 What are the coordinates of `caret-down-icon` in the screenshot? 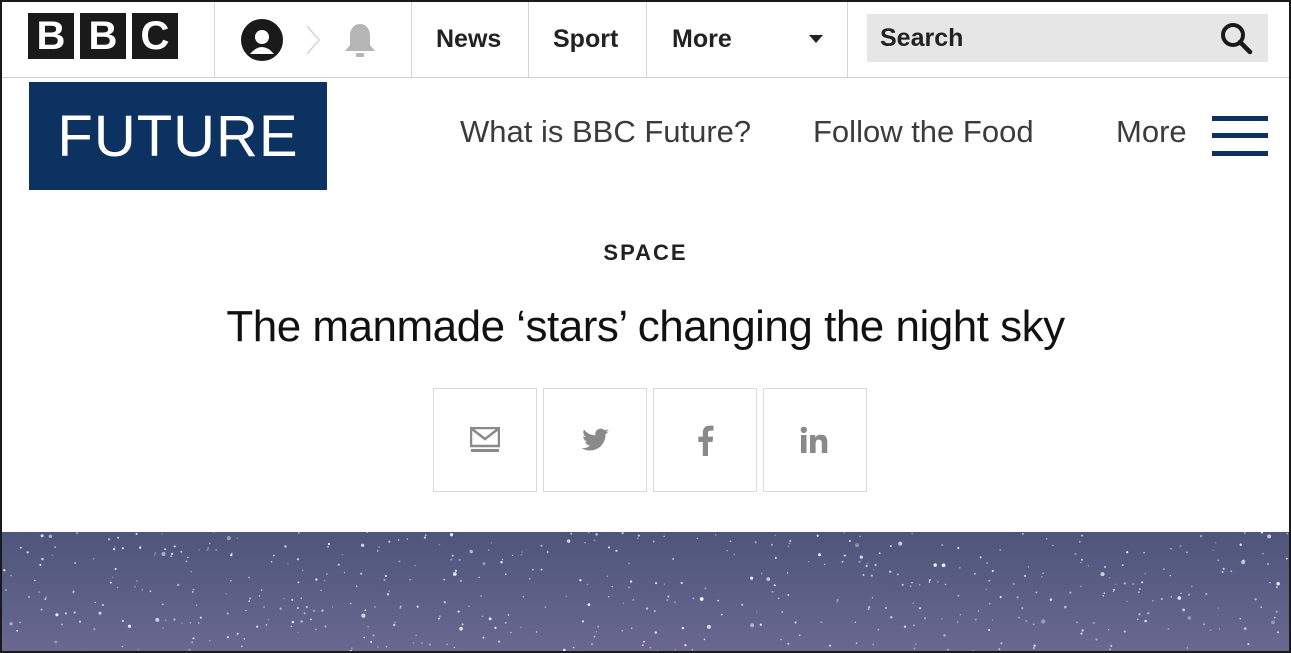 It's located at (816, 39).